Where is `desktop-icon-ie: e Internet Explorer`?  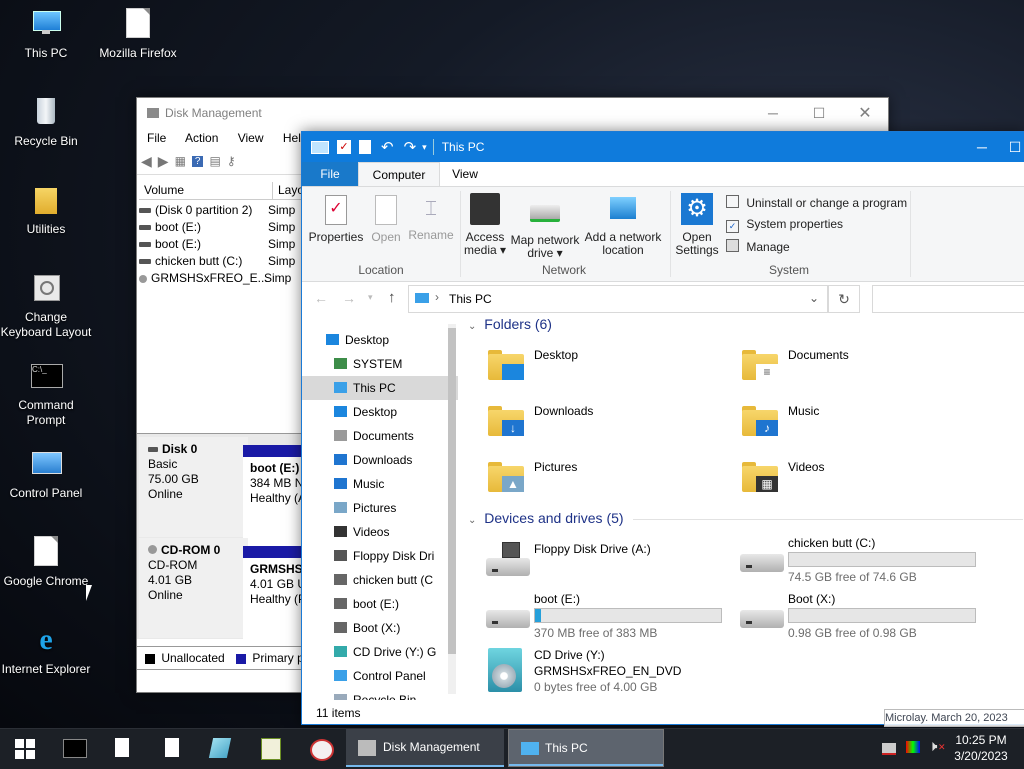
desktop-icon-ie: e Internet Explorer is located at coordinates (46, 650).